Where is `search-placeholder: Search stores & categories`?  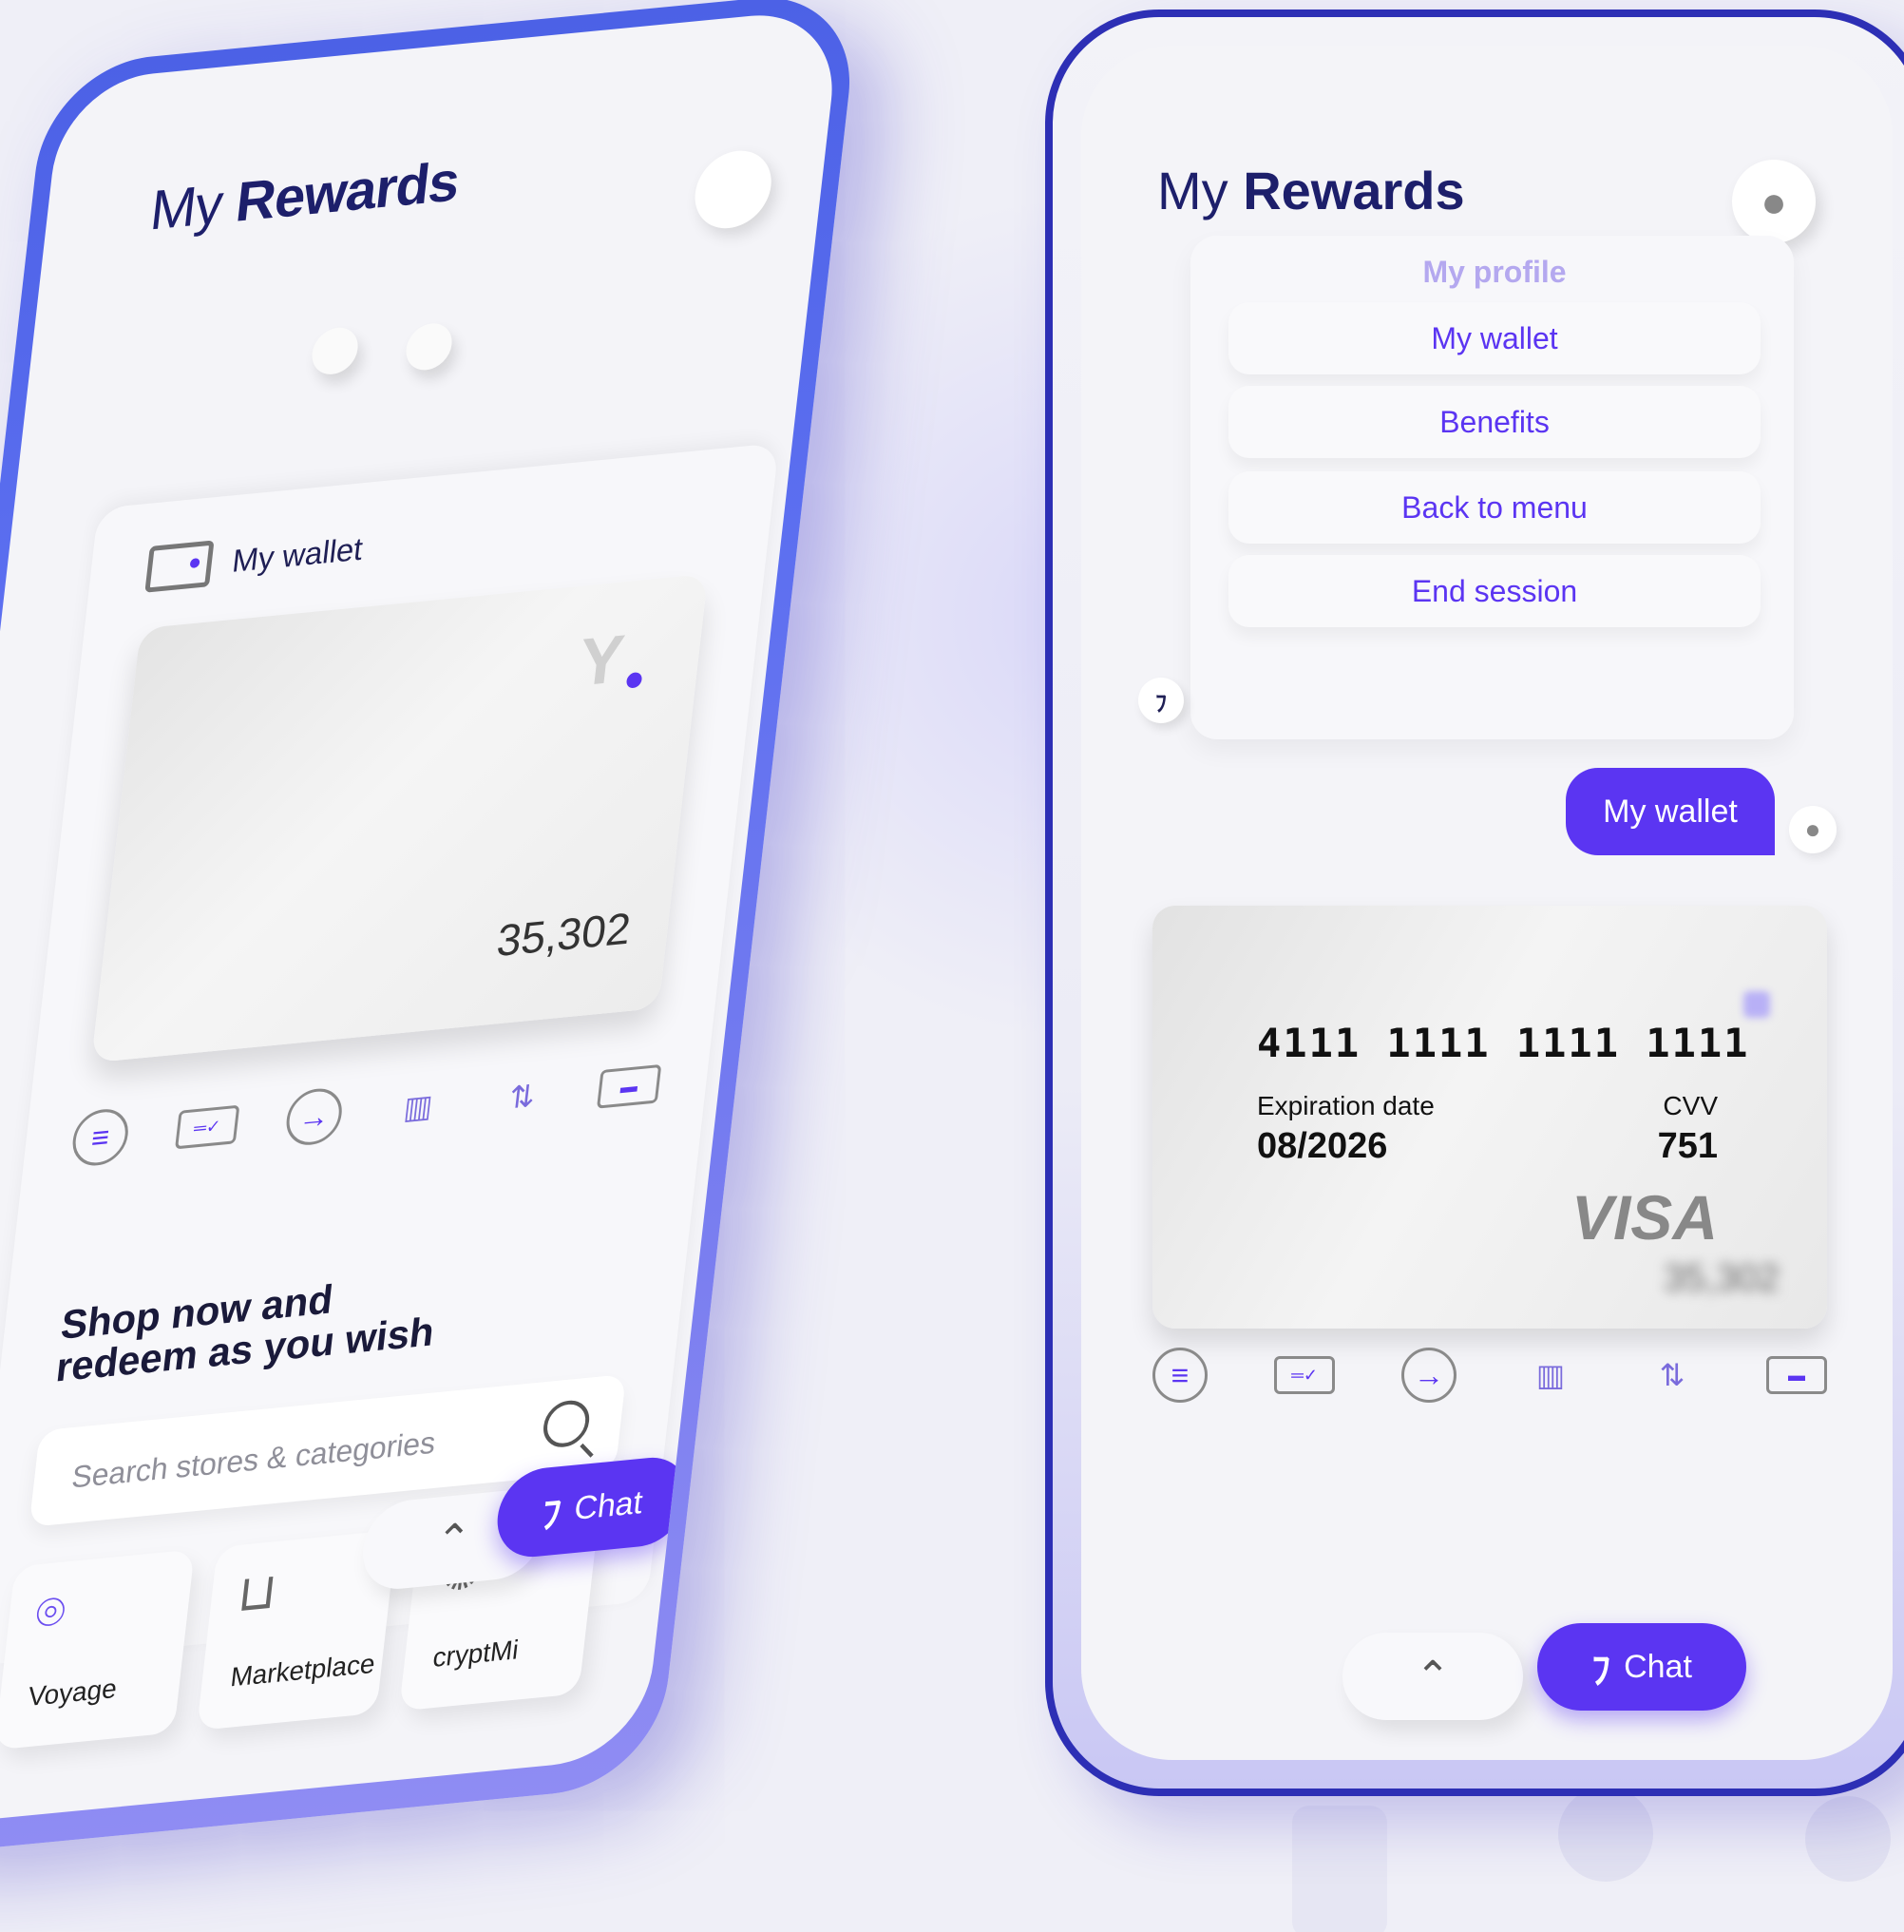 search-placeholder: Search stores & categories is located at coordinates (253, 1460).